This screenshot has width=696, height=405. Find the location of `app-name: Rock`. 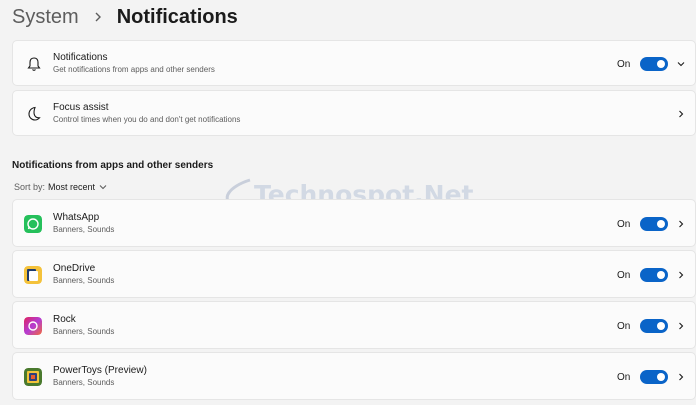

app-name: Rock is located at coordinates (64, 319).